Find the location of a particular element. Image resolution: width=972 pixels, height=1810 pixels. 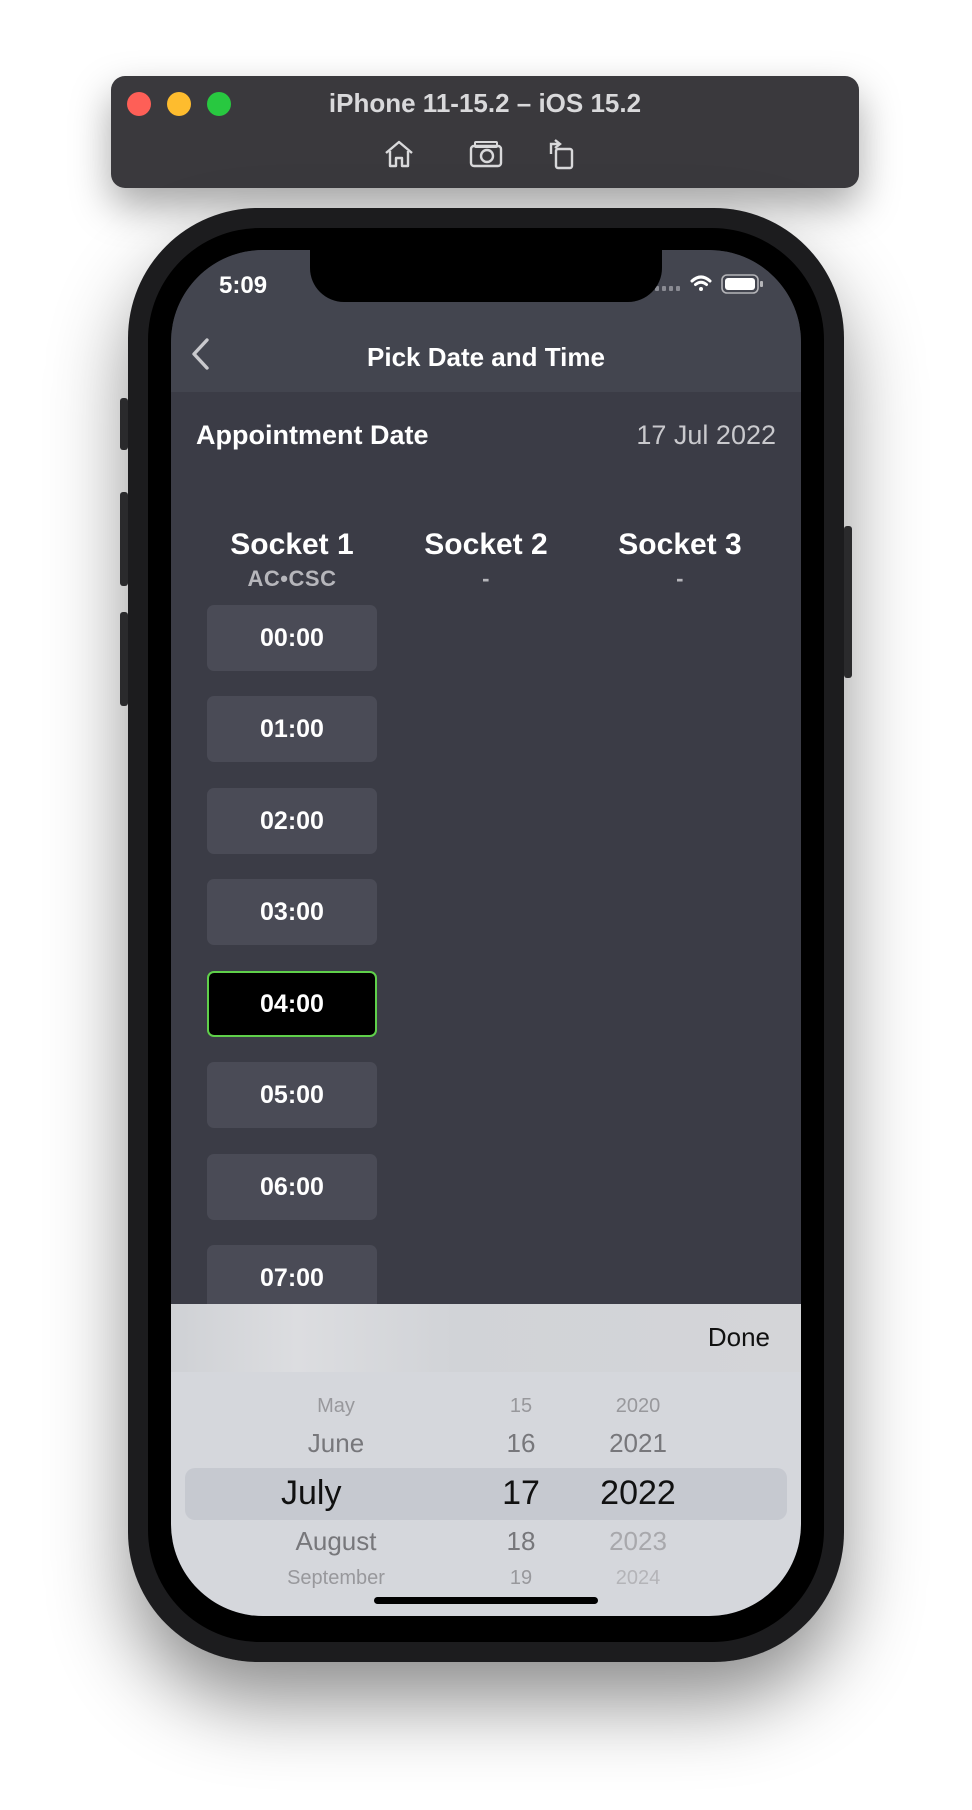

picker-month-option: June is located at coordinates (336, 1443).